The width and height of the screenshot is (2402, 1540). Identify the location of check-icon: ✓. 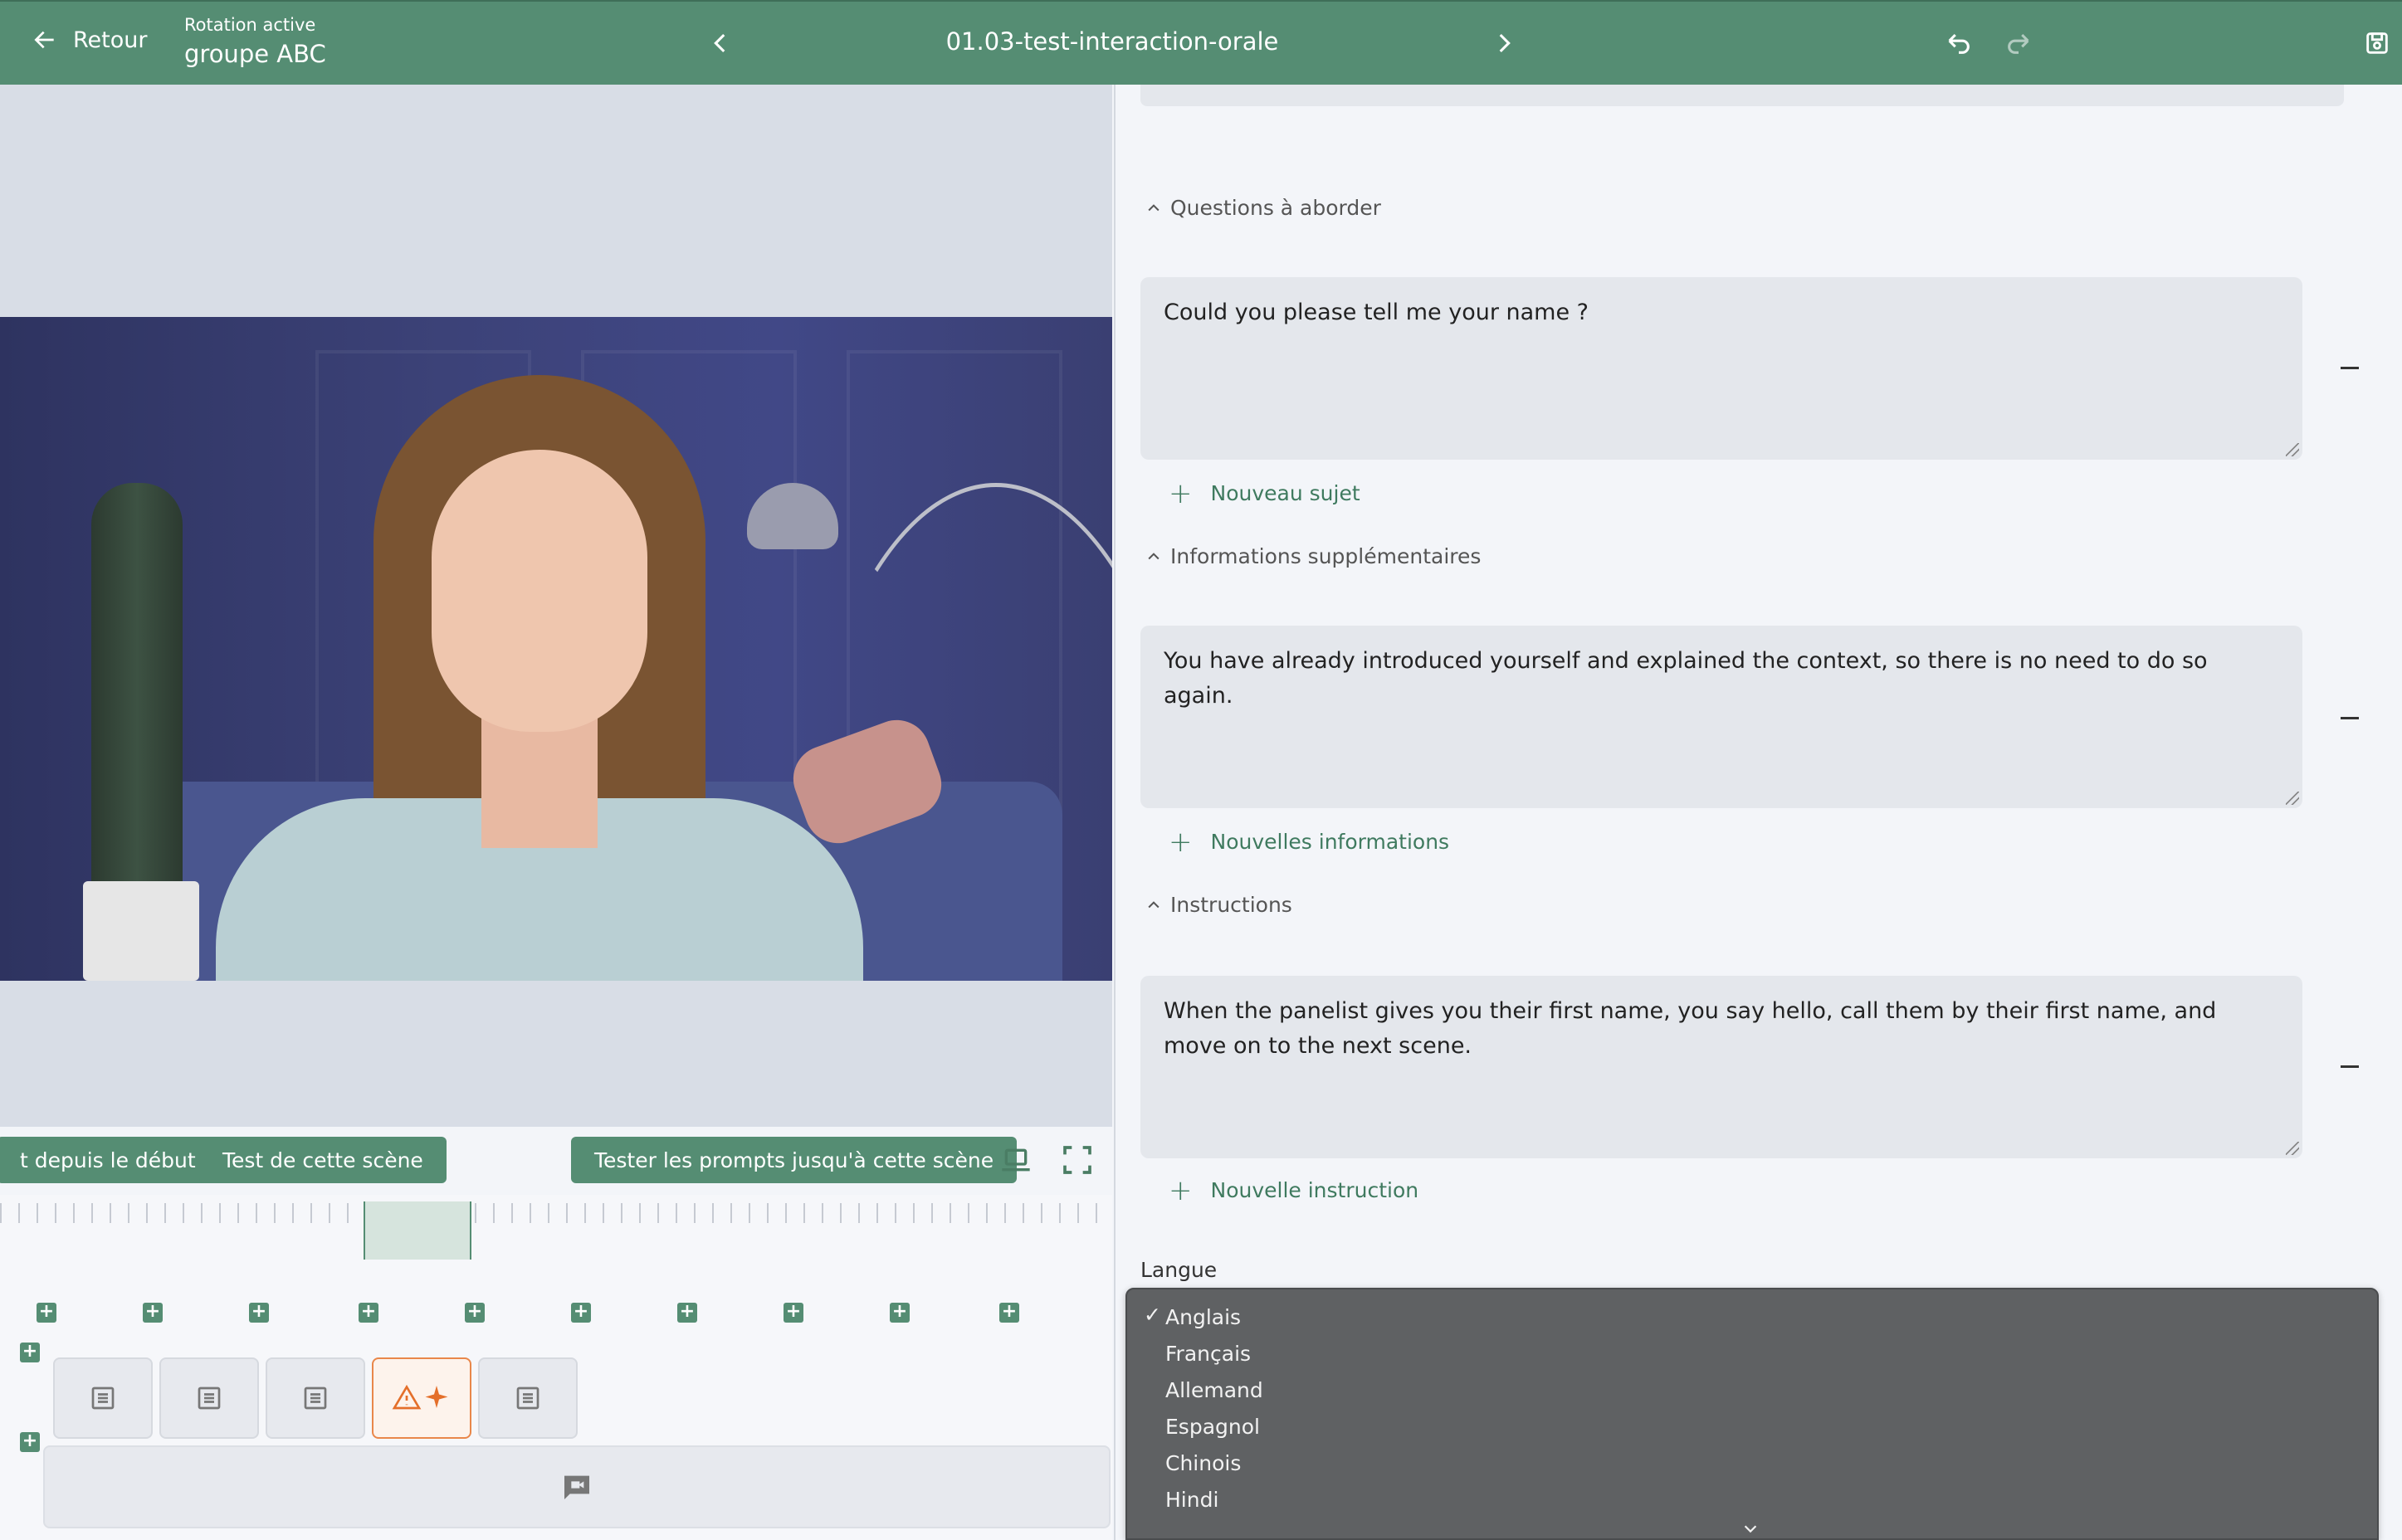
(1152, 1315).